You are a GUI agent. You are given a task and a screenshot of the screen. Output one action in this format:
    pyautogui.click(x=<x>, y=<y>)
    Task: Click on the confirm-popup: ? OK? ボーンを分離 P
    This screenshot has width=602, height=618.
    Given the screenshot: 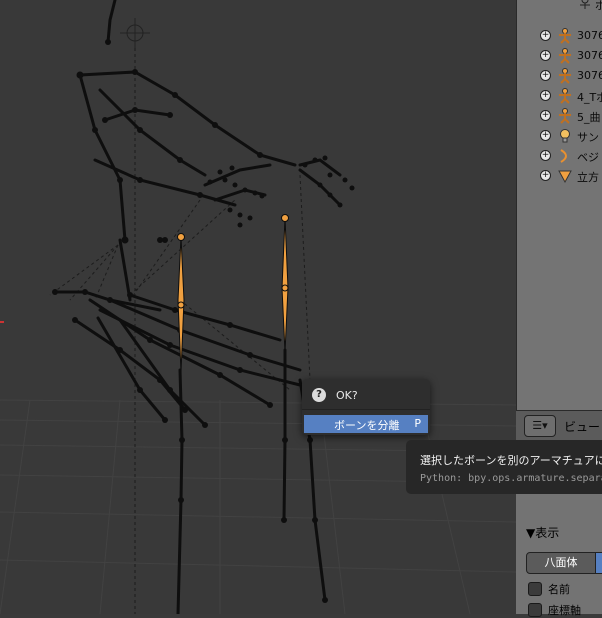 What is the action you would take?
    pyautogui.click(x=366, y=407)
    